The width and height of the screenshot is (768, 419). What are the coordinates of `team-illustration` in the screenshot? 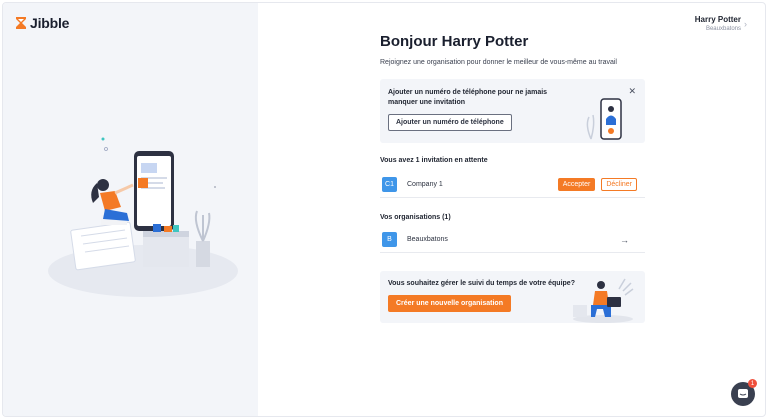 It's located at (603, 300).